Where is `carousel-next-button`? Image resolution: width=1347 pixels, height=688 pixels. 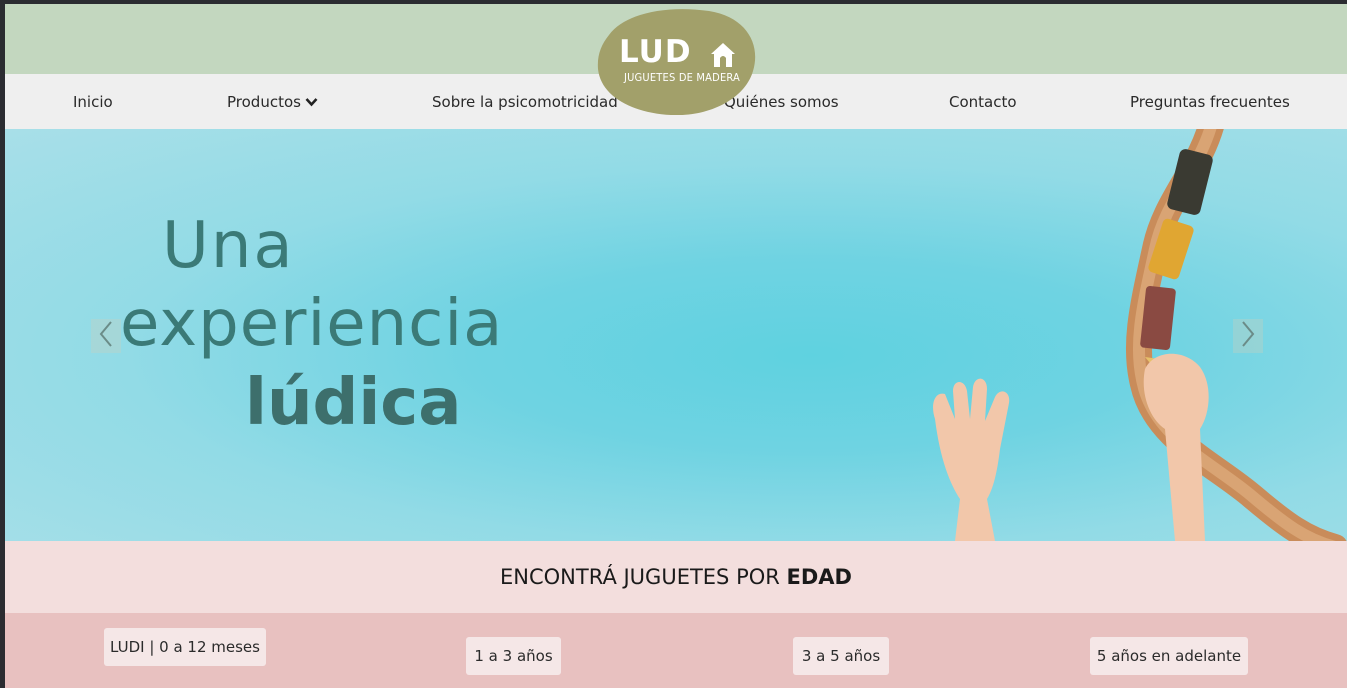 carousel-next-button is located at coordinates (1248, 336).